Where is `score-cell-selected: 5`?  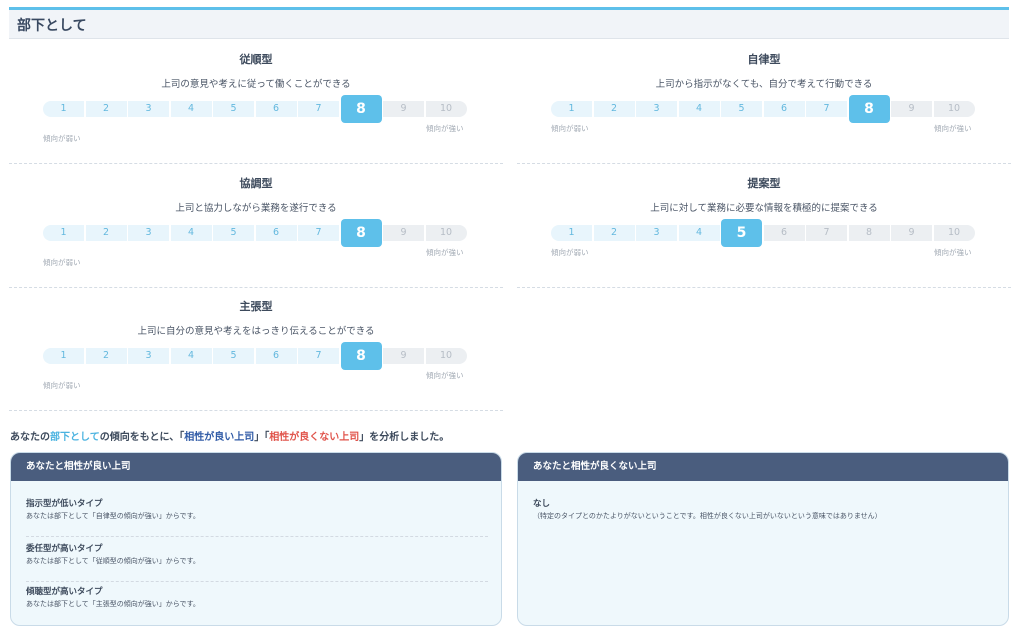 score-cell-selected: 5 is located at coordinates (741, 233).